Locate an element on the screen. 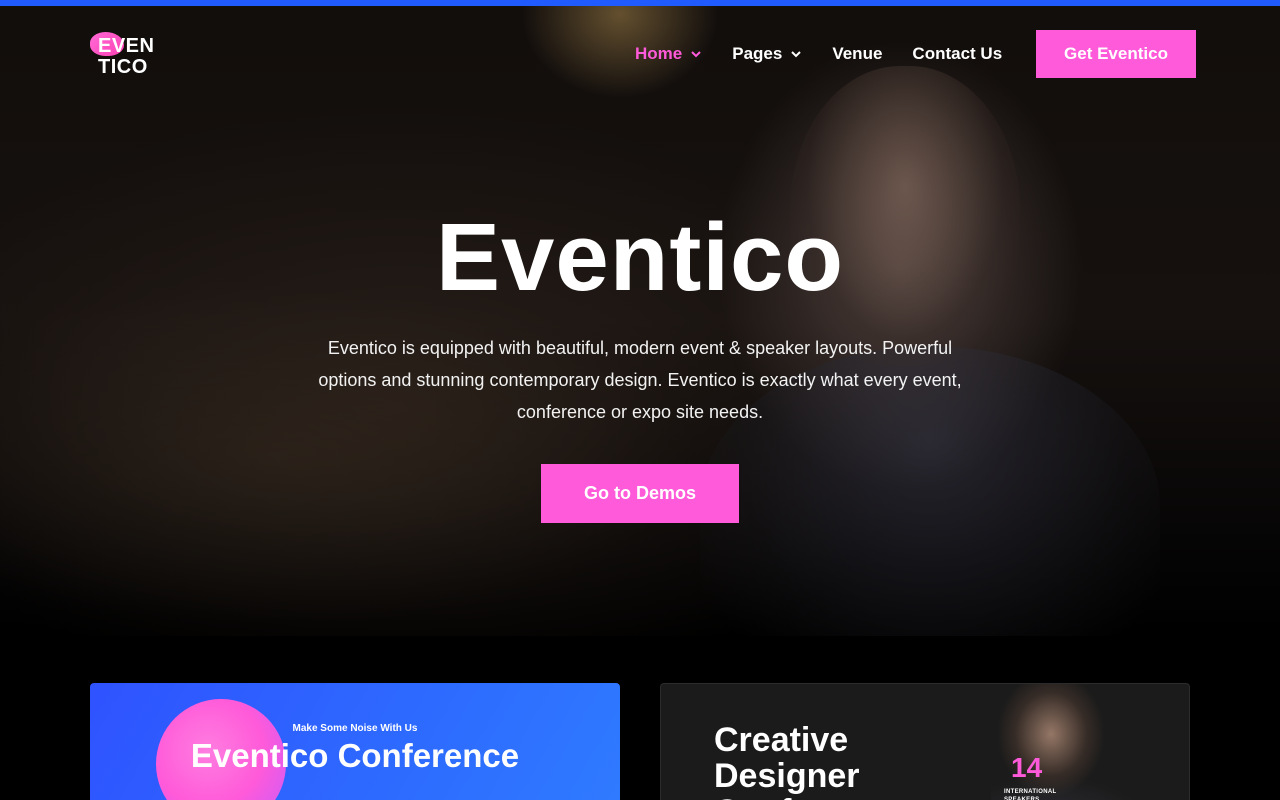 The image size is (1280, 800). go-to-demos-button: Go to Demos is located at coordinates (640, 493).